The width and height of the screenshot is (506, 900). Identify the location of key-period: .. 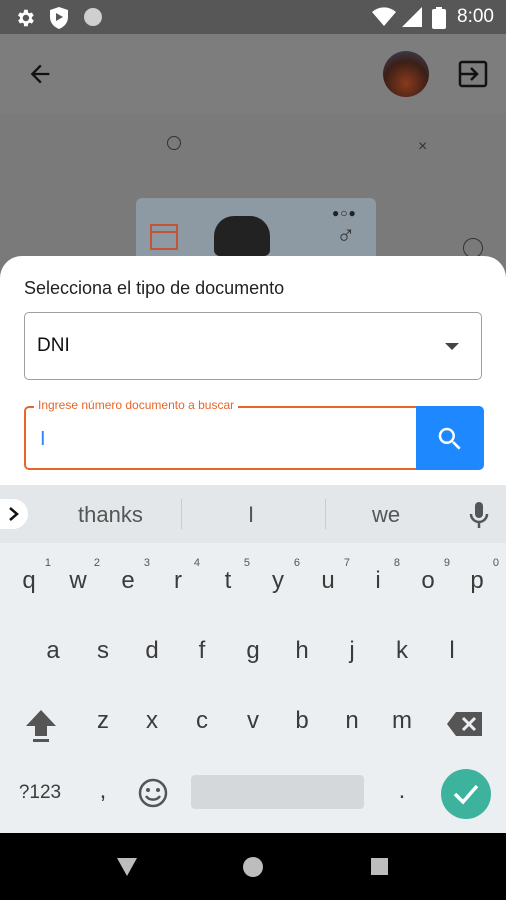
(402, 791).